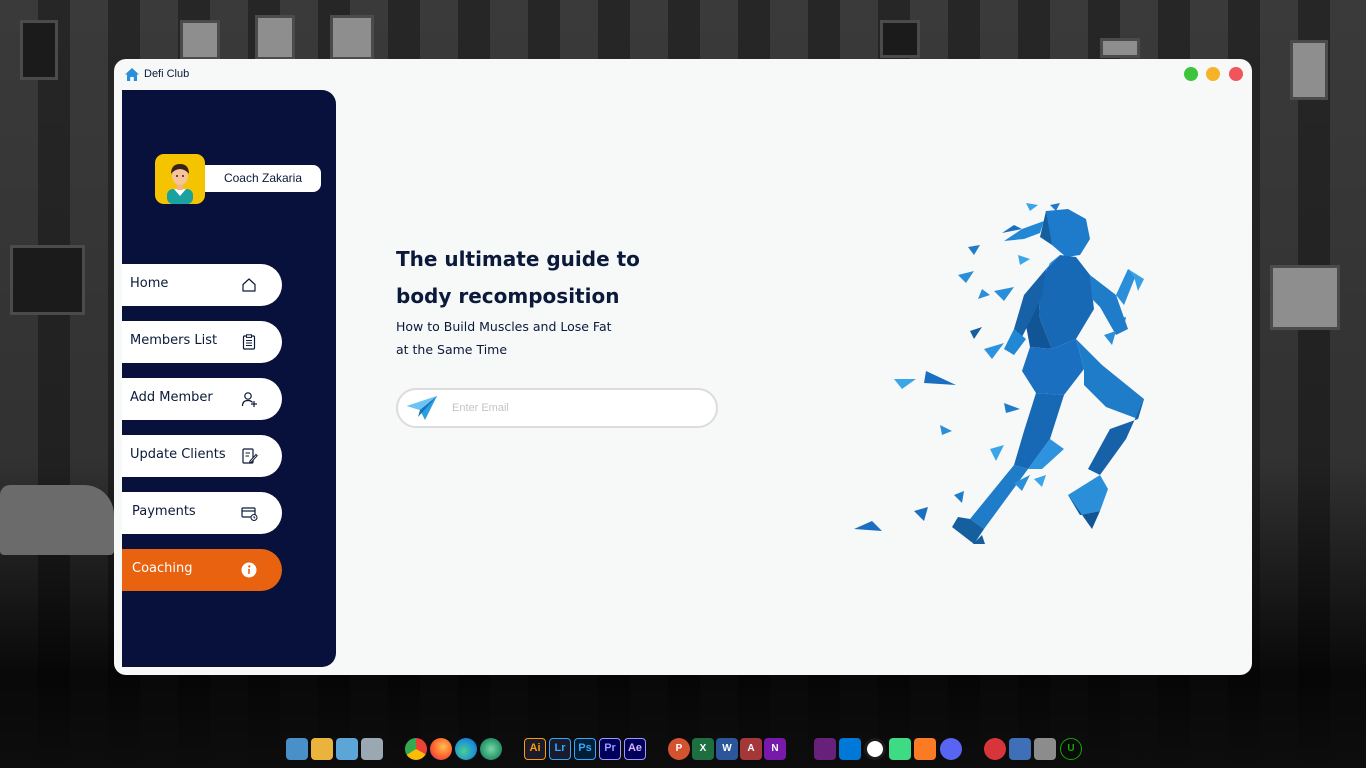 The height and width of the screenshot is (768, 1366). What do you see at coordinates (635, 749) in the screenshot?
I see `after-effects-icon: Ae` at bounding box center [635, 749].